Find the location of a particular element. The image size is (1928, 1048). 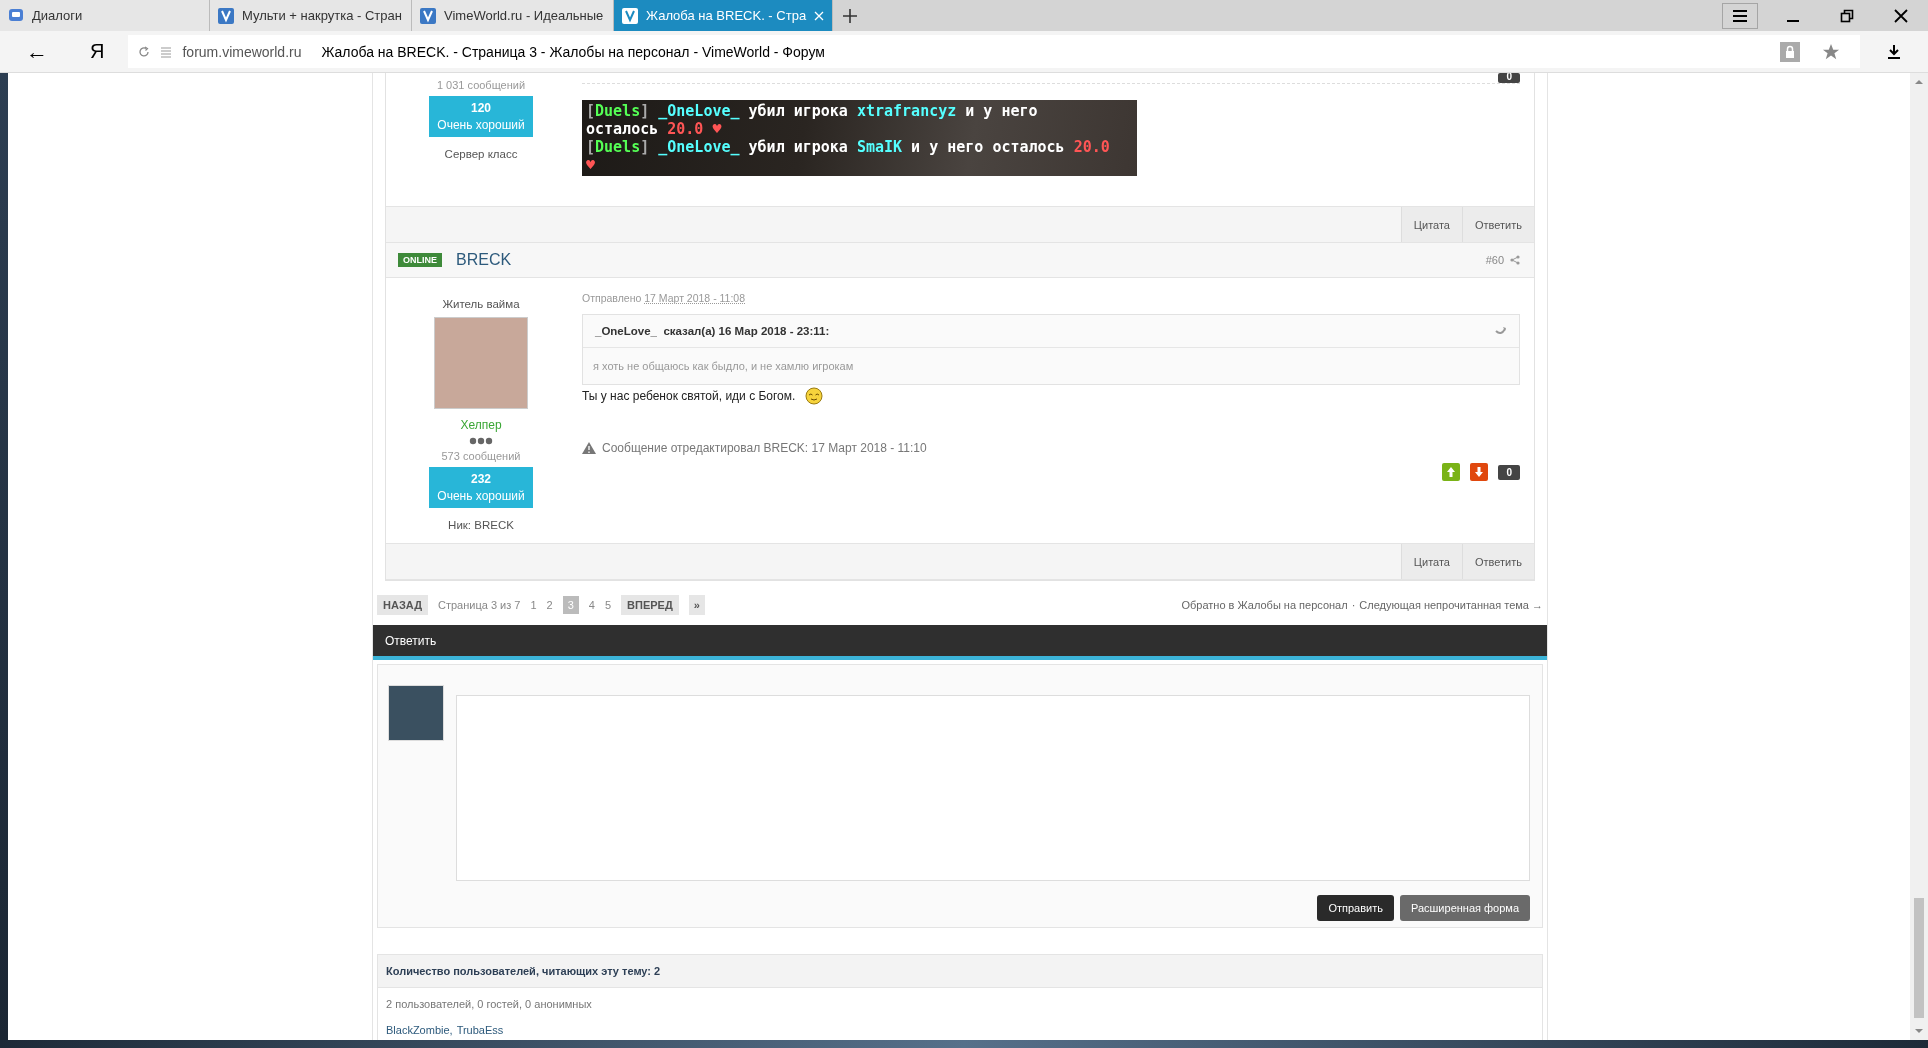

page-title: Жалоба на BRECK. - Страница 3 - Жалобы на персонал - VimeWorld - Форум is located at coordinates (573, 51).